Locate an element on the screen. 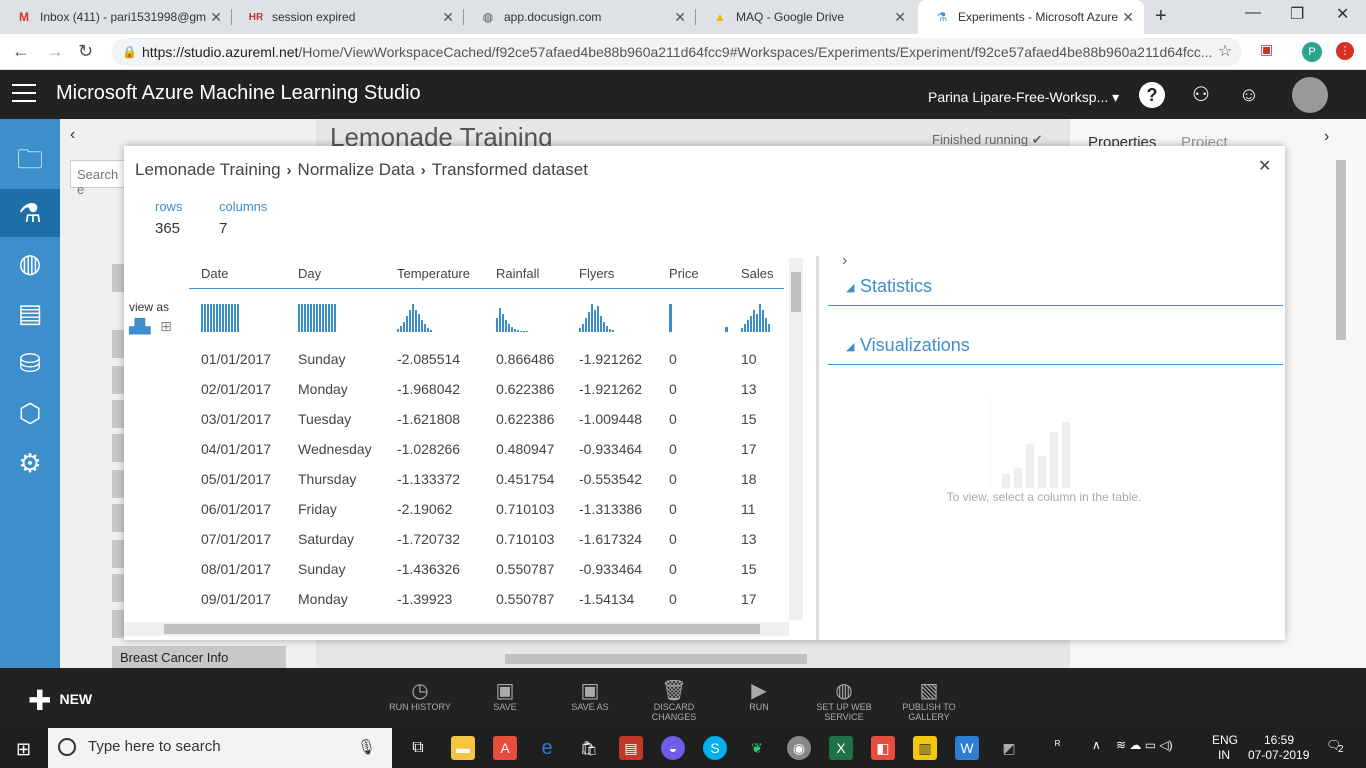 This screenshot has width=1366, height=768. bookmark-star-icon: ☆ is located at coordinates (1225, 51).